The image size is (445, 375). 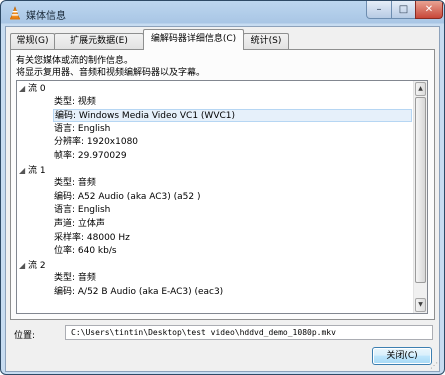 I want to click on stream-header-label: 流 1, so click(x=37, y=170).